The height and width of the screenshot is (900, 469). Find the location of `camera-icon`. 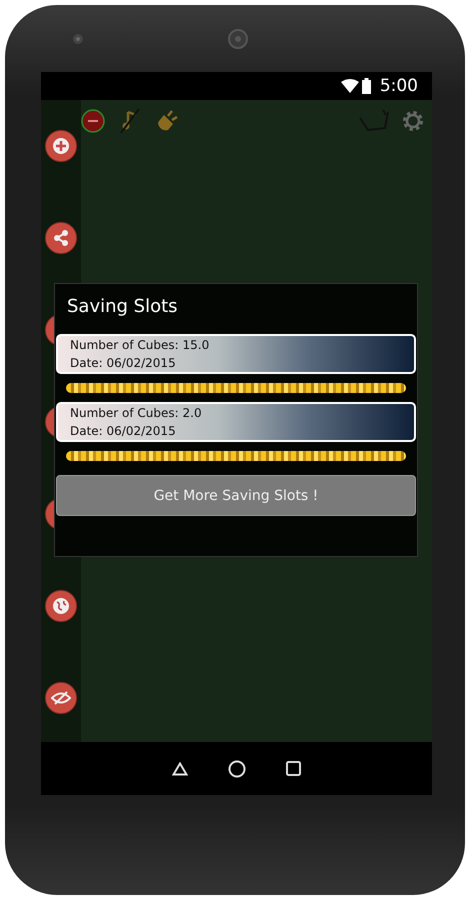

camera-icon is located at coordinates (78, 38).